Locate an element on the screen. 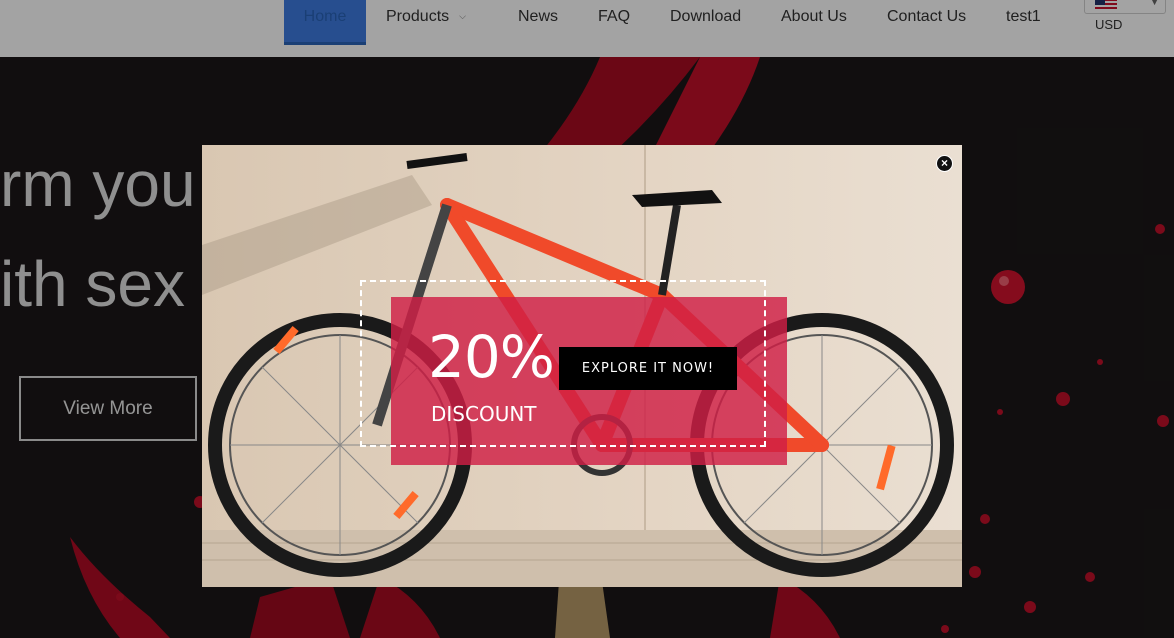 The image size is (1174, 638). explore-button: EXPLORE IT NOW! is located at coordinates (648, 368).